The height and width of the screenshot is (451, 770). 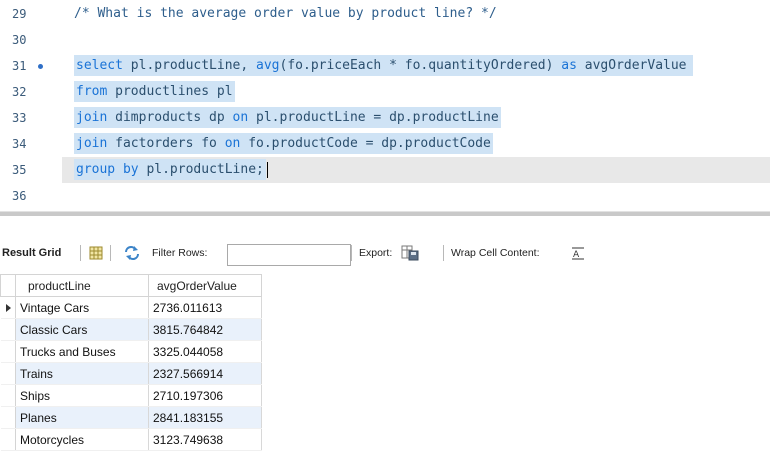 What do you see at coordinates (385, 92) in the screenshot?
I see `editor-line: 32 from productlines pl` at bounding box center [385, 92].